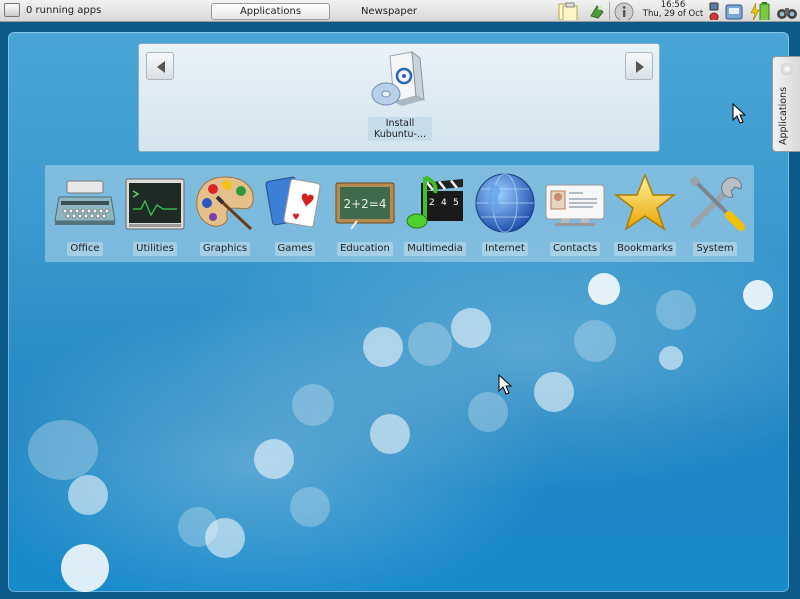 The image size is (800, 599). I want to click on applications-side-tab: Applications, so click(786, 104).